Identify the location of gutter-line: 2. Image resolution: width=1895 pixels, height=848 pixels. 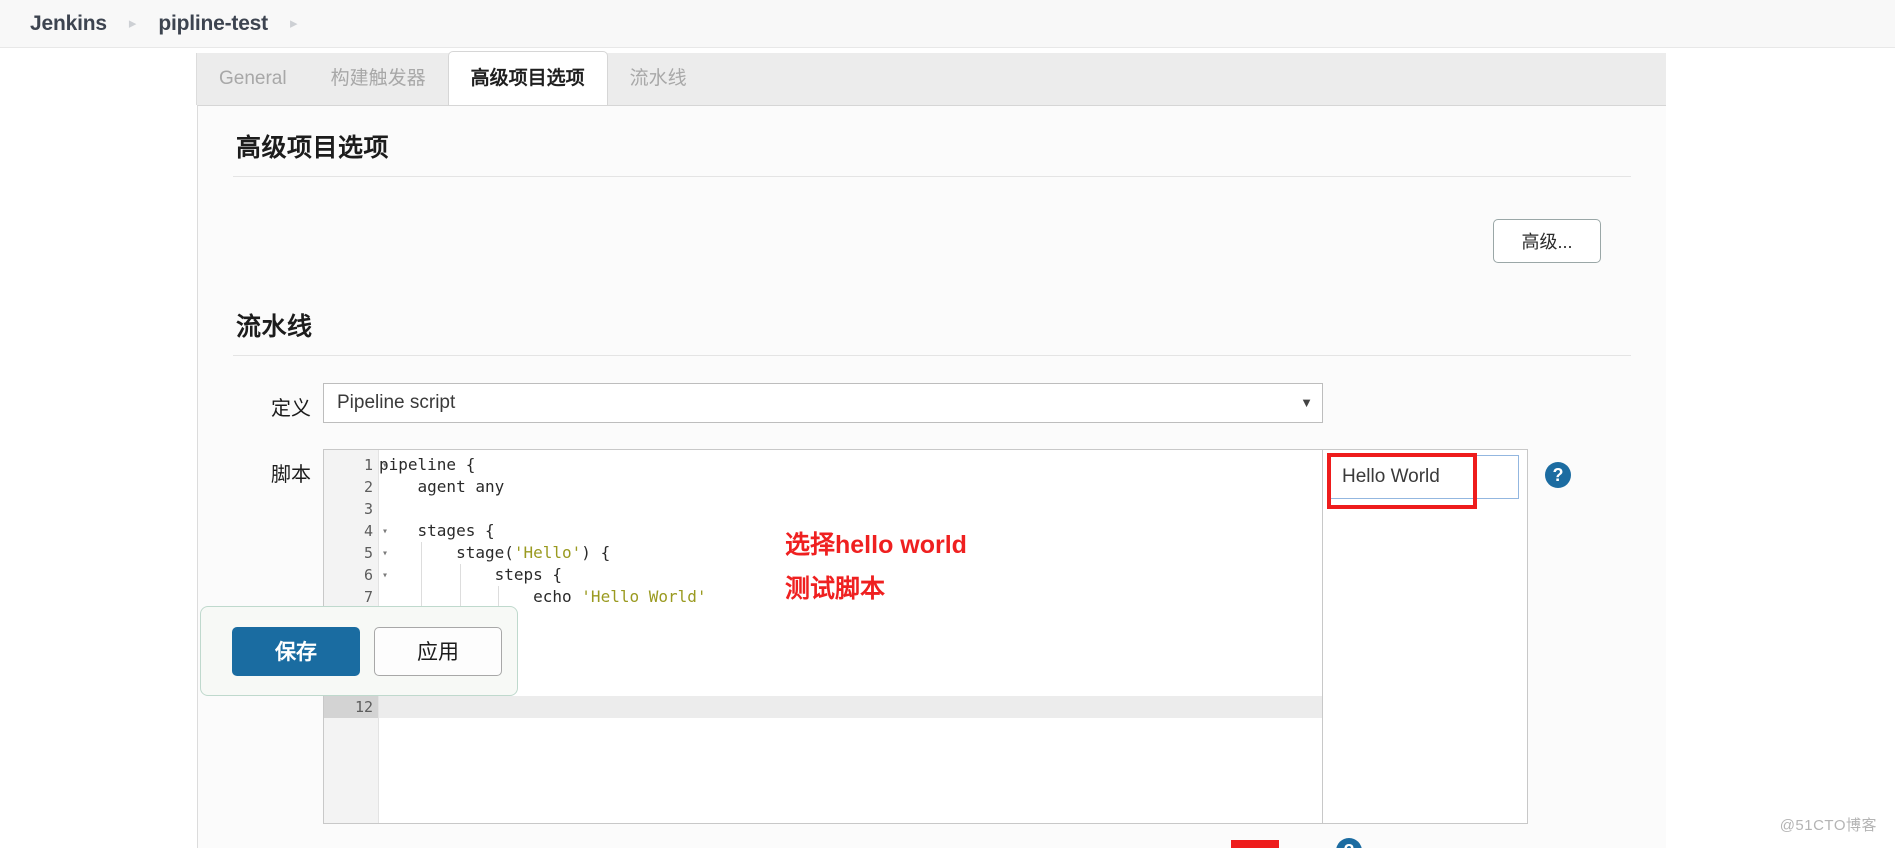
(368, 487).